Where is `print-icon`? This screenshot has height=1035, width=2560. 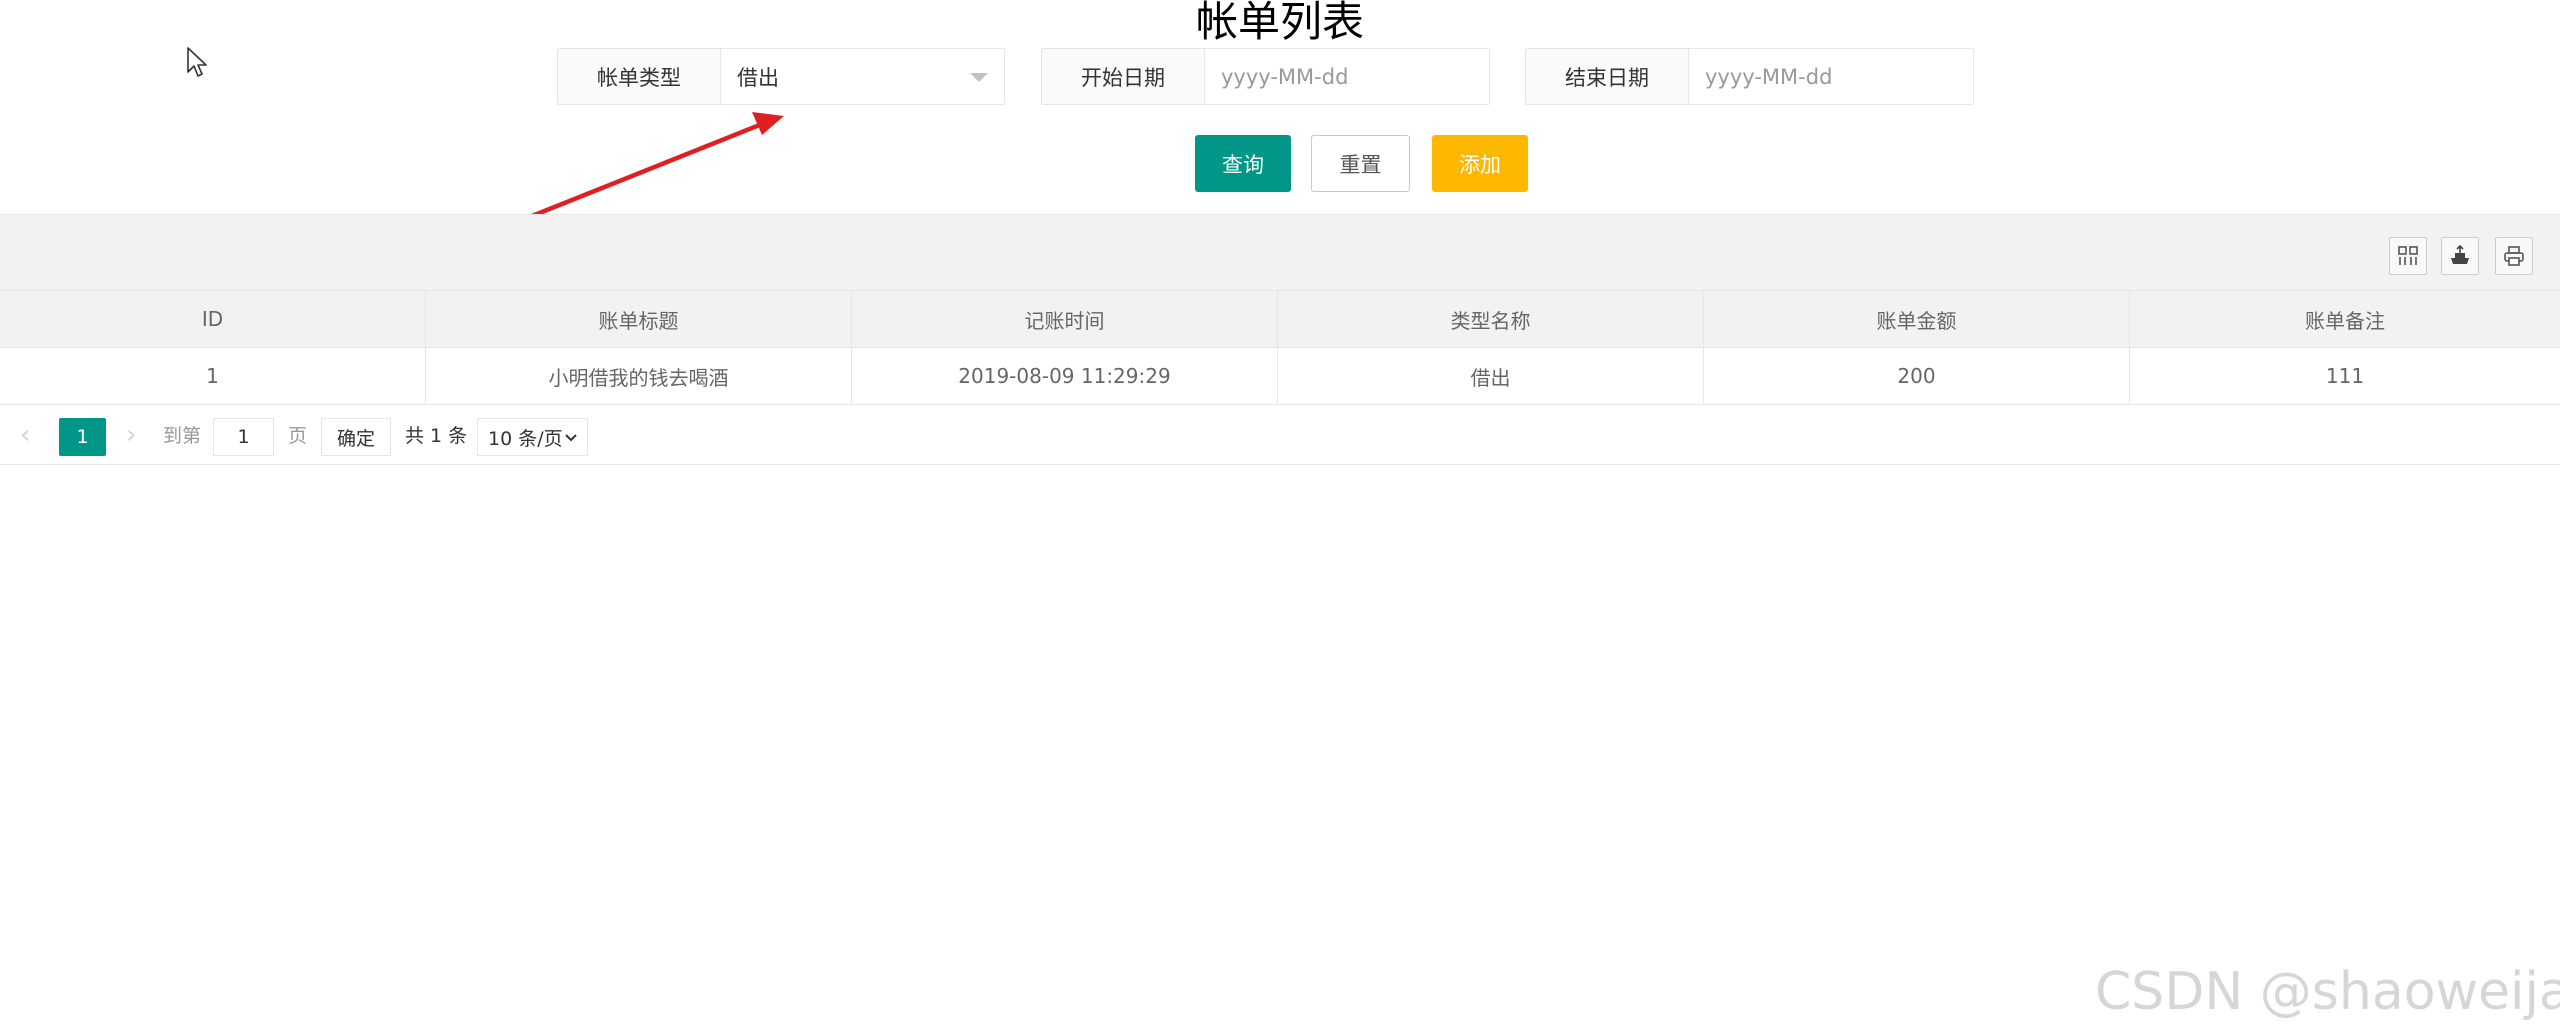 print-icon is located at coordinates (2514, 256).